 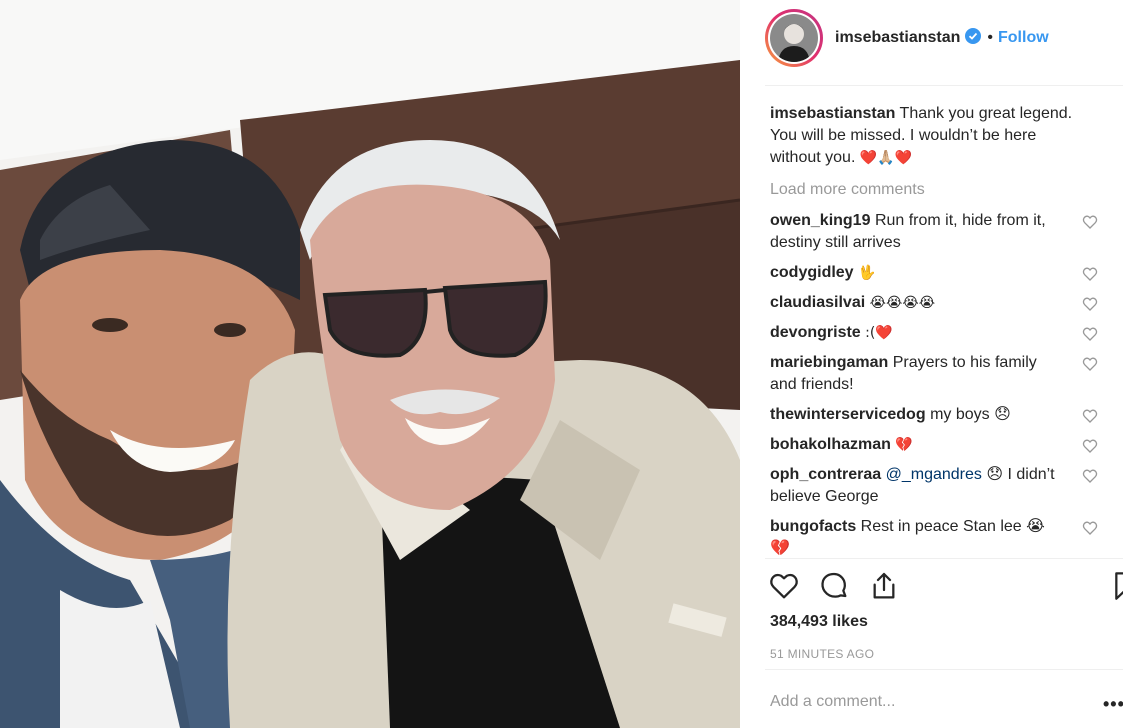 I want to click on comment-item: bohakolhazman 💔, so click(x=940, y=445).